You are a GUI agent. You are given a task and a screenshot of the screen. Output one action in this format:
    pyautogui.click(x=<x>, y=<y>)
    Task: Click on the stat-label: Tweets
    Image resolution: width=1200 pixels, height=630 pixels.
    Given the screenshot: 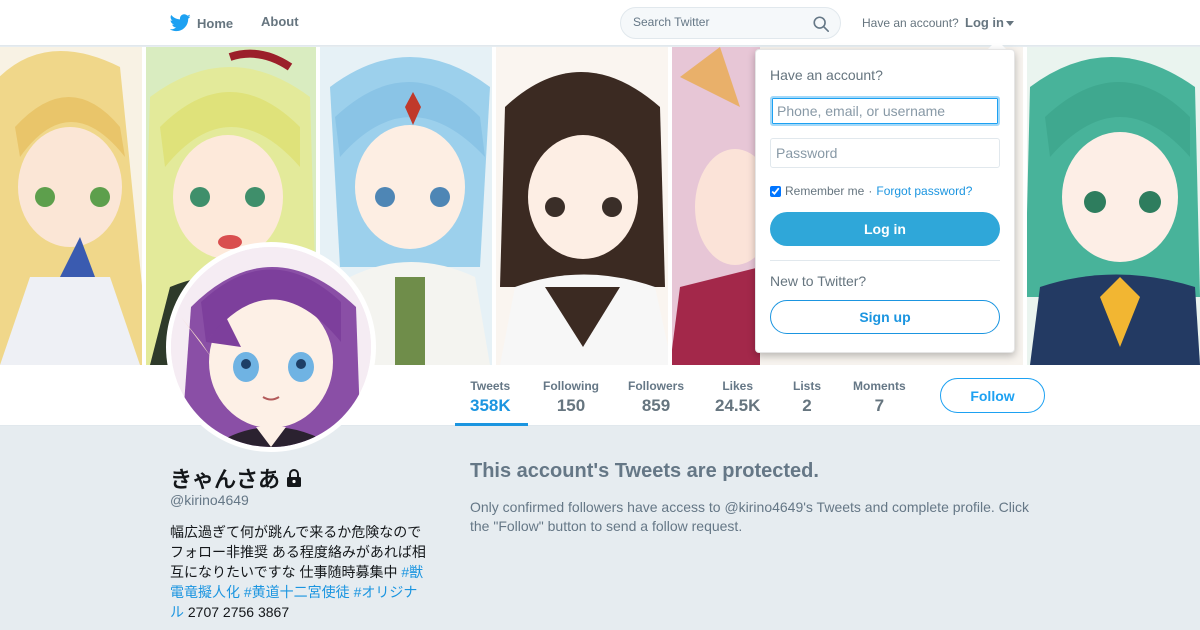 What is the action you would take?
    pyautogui.click(x=490, y=386)
    